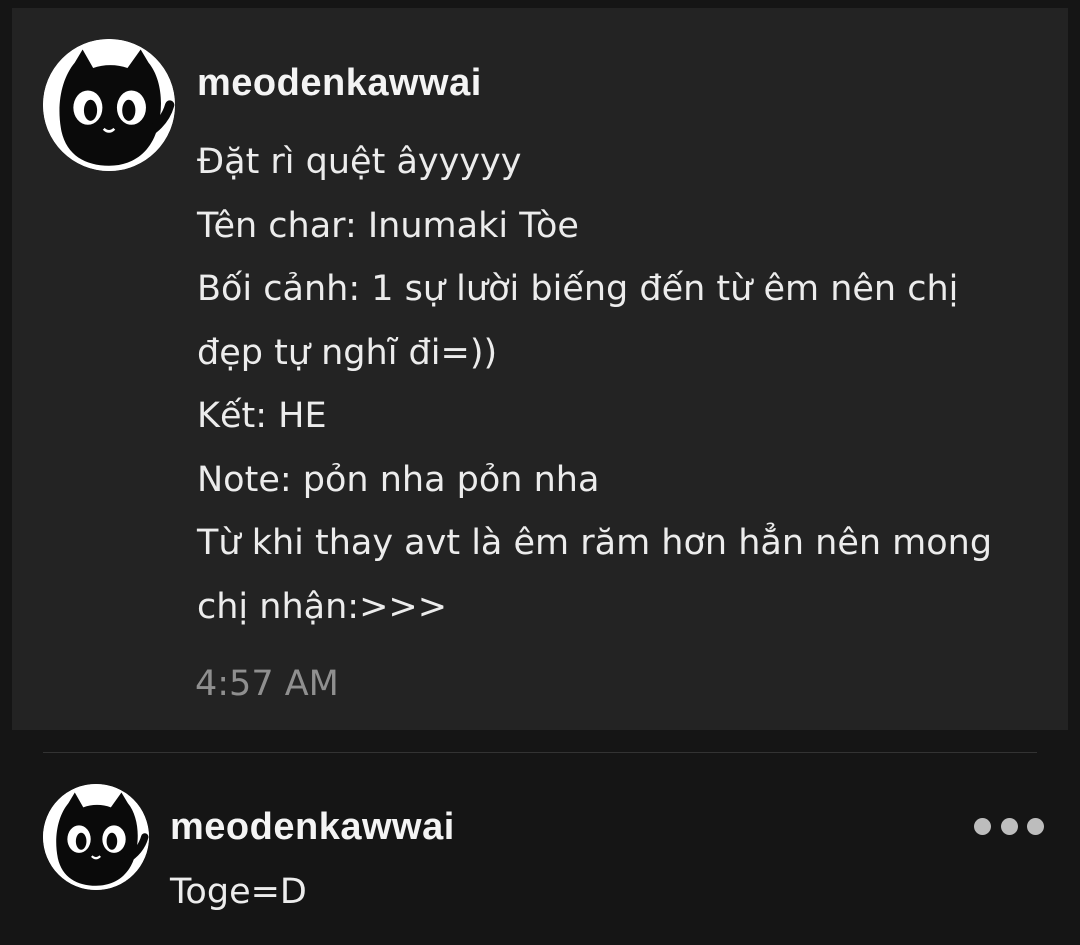 The height and width of the screenshot is (945, 1080). What do you see at coordinates (398, 479) in the screenshot?
I see `message-line: Note: pỏn nha pỏn nha` at bounding box center [398, 479].